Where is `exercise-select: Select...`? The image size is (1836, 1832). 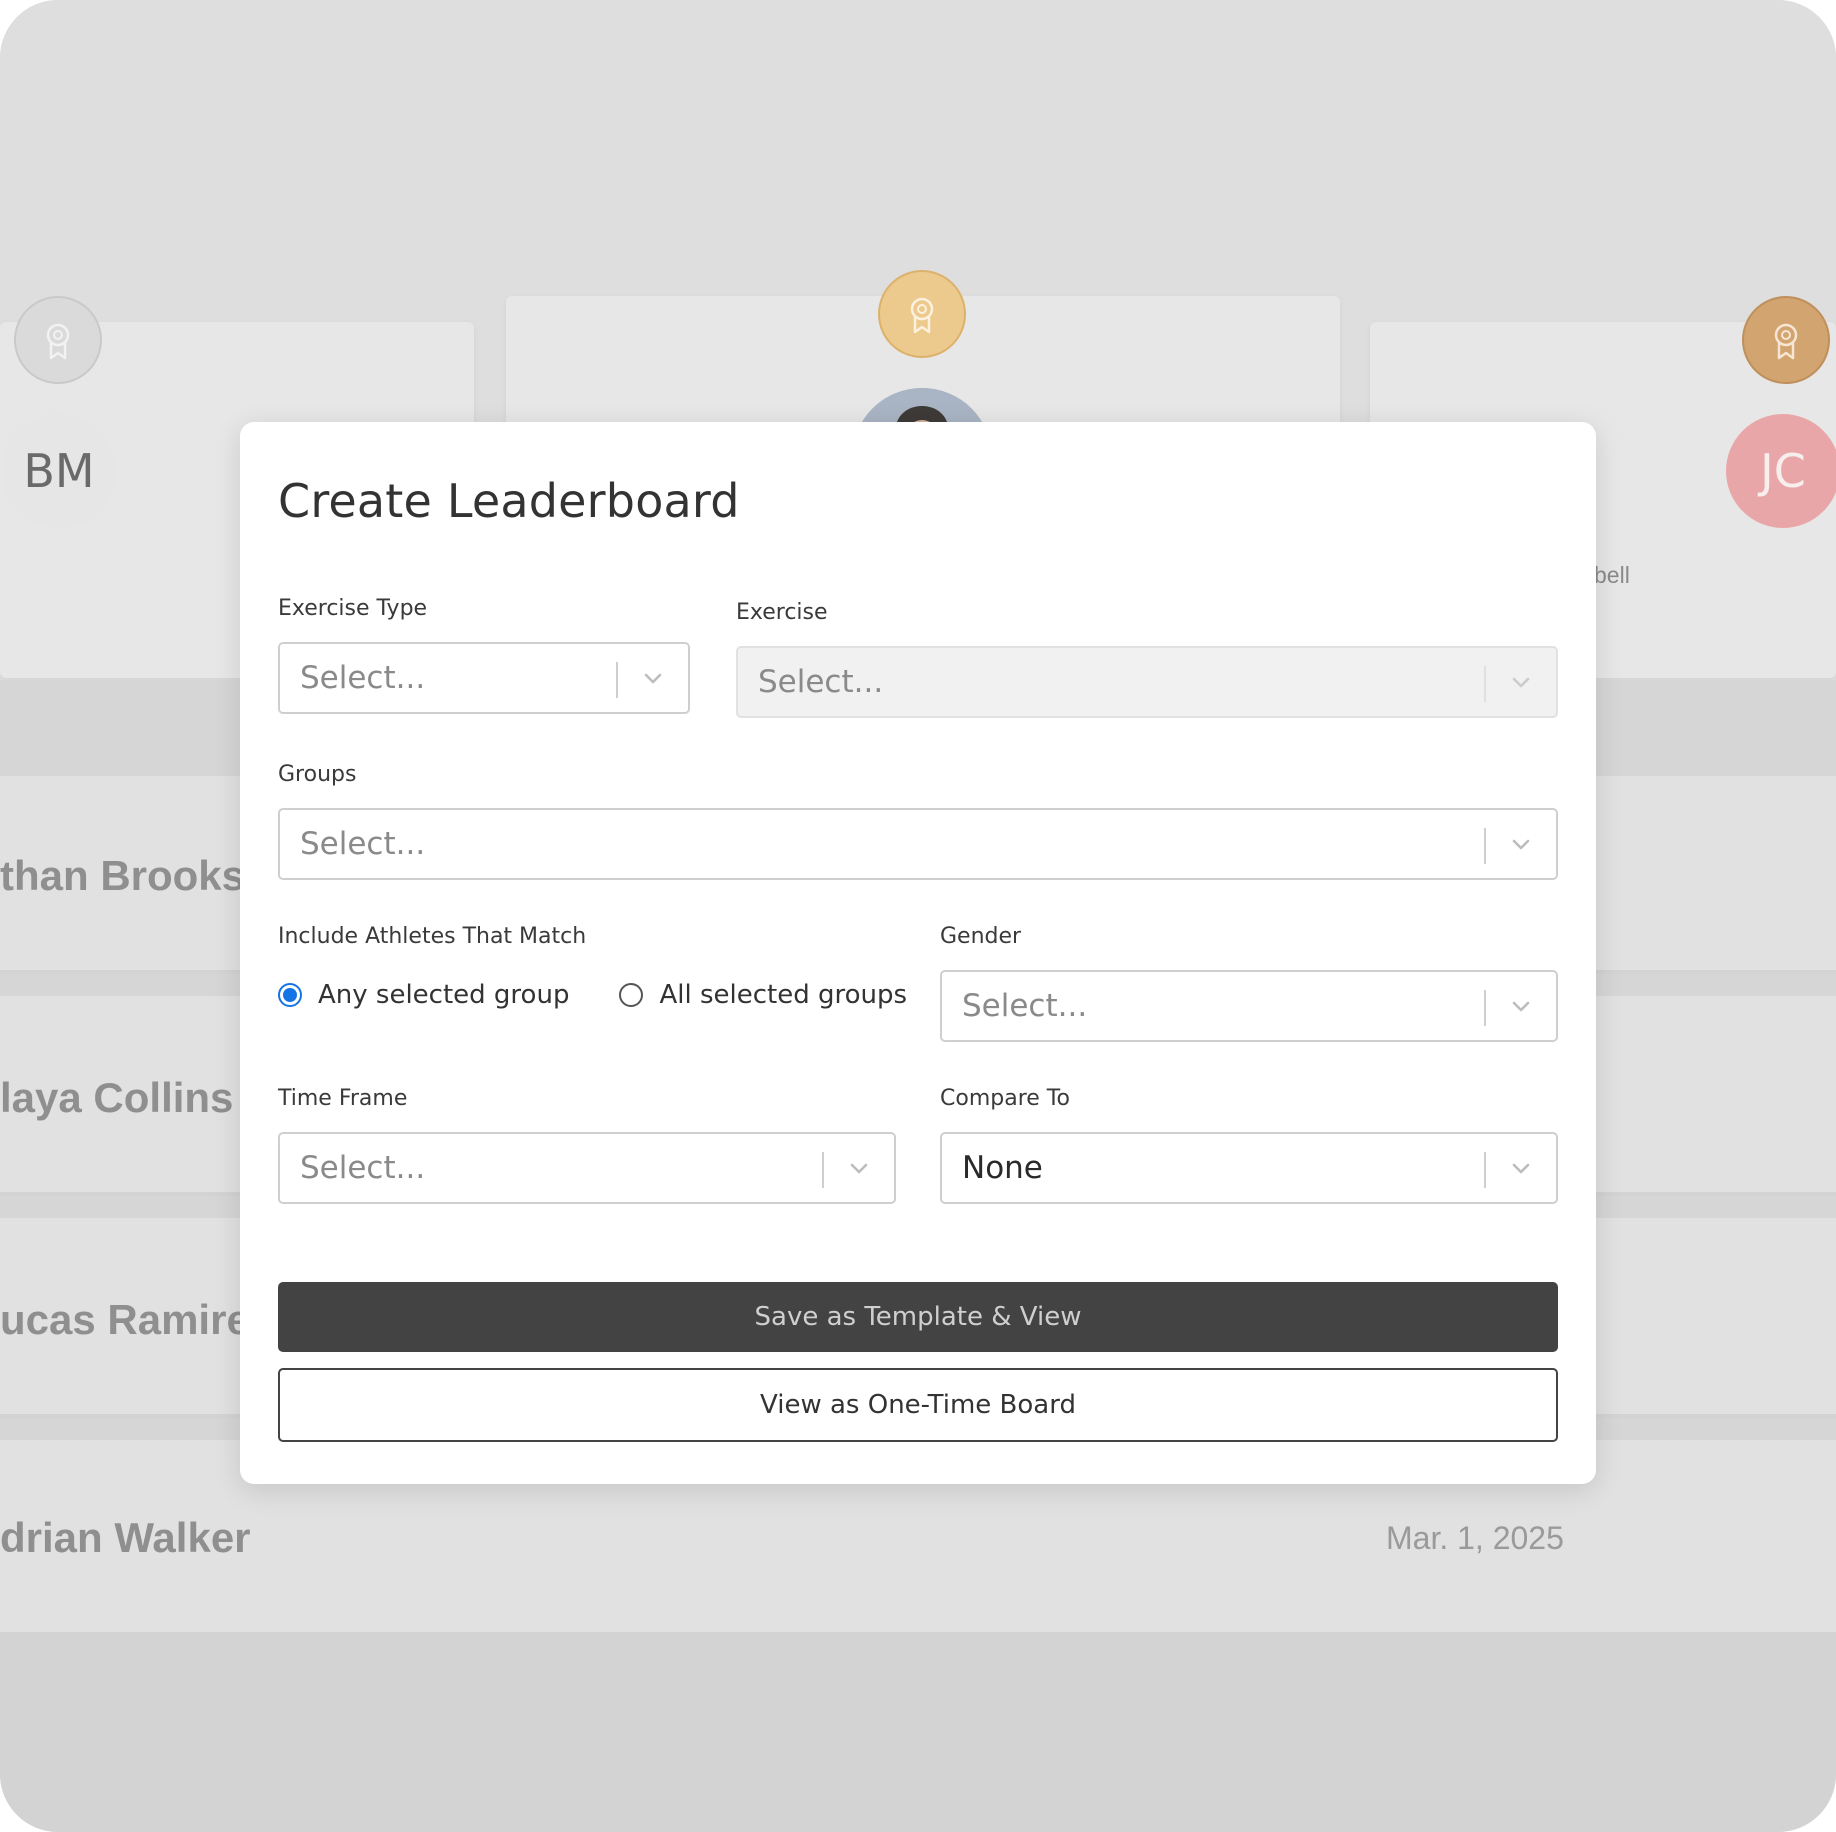
exercise-select: Select... is located at coordinates (1147, 682).